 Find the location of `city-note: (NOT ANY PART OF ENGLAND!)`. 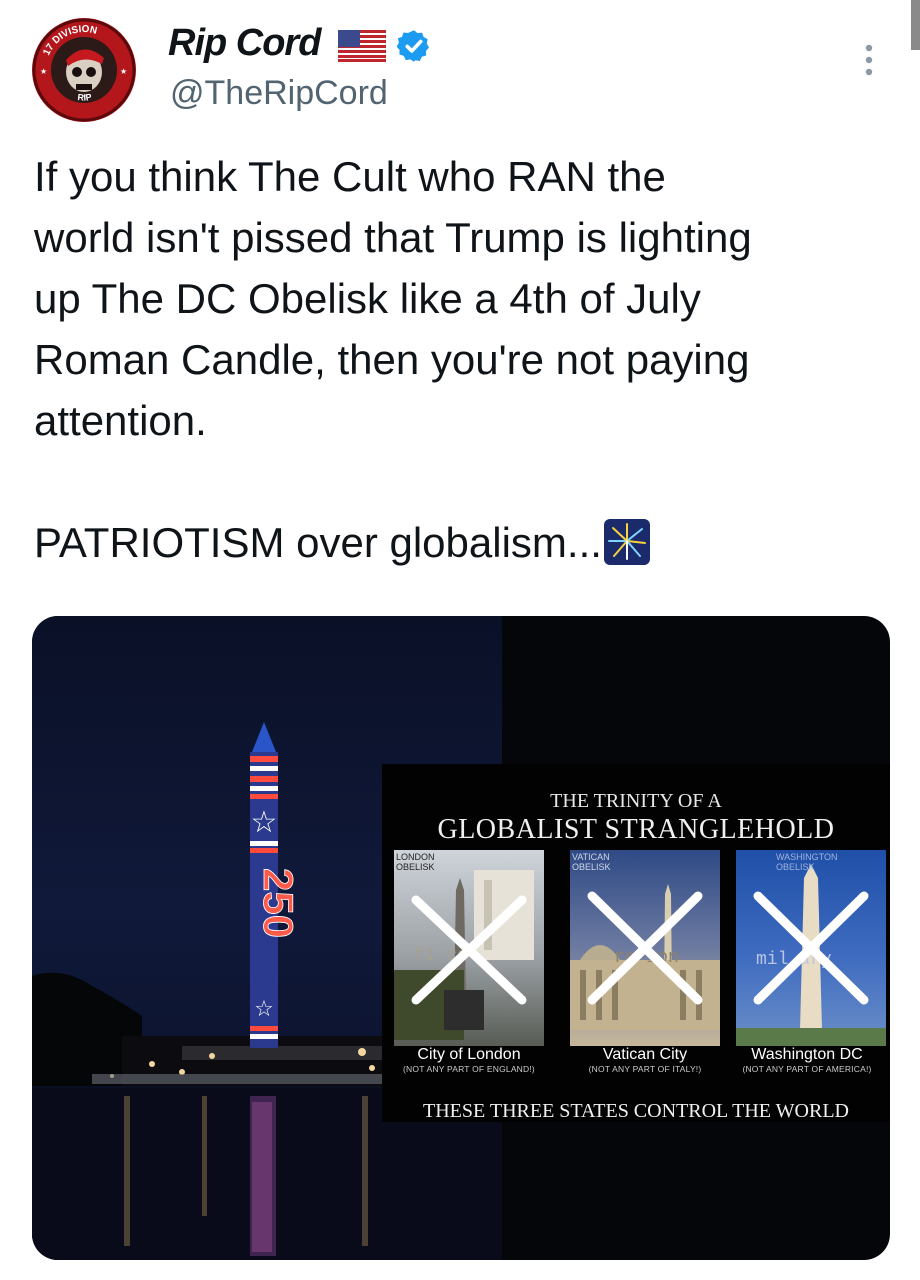

city-note: (NOT ANY PART OF ENGLAND!) is located at coordinates (469, 1069).